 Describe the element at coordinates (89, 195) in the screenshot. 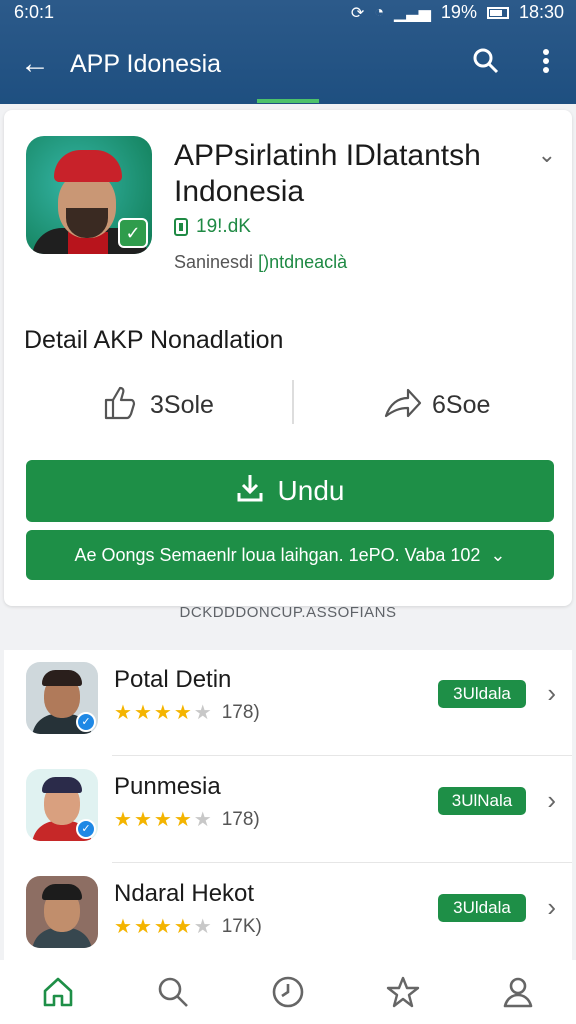

I see `app-icon: ✓` at that location.